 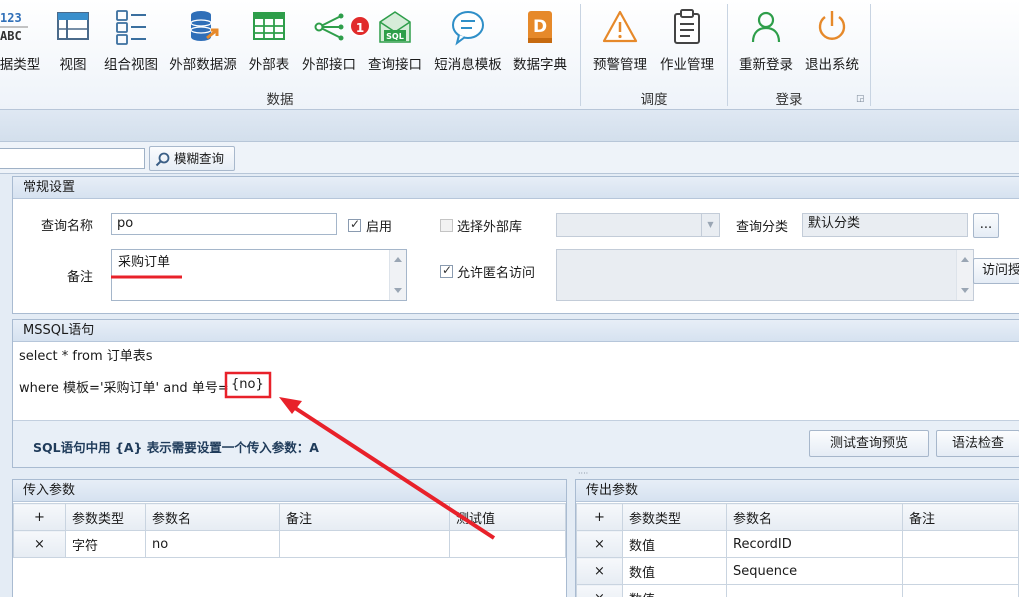 I want to click on in-params-title: 传入参数, so click(x=289, y=491).